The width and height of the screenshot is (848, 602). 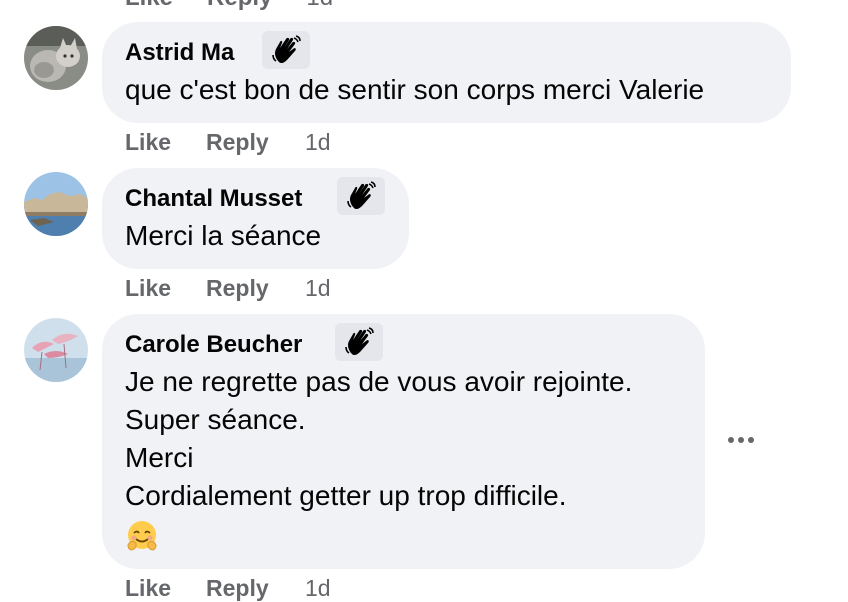 What do you see at coordinates (213, 345) in the screenshot?
I see `comment-author: Carole Beucher` at bounding box center [213, 345].